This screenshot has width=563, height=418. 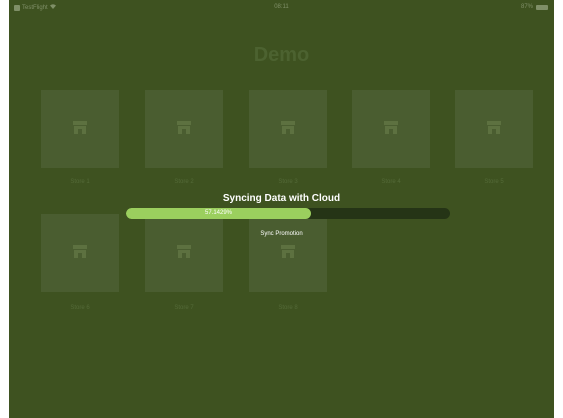 I want to click on page-title: Demo, so click(x=281, y=55).